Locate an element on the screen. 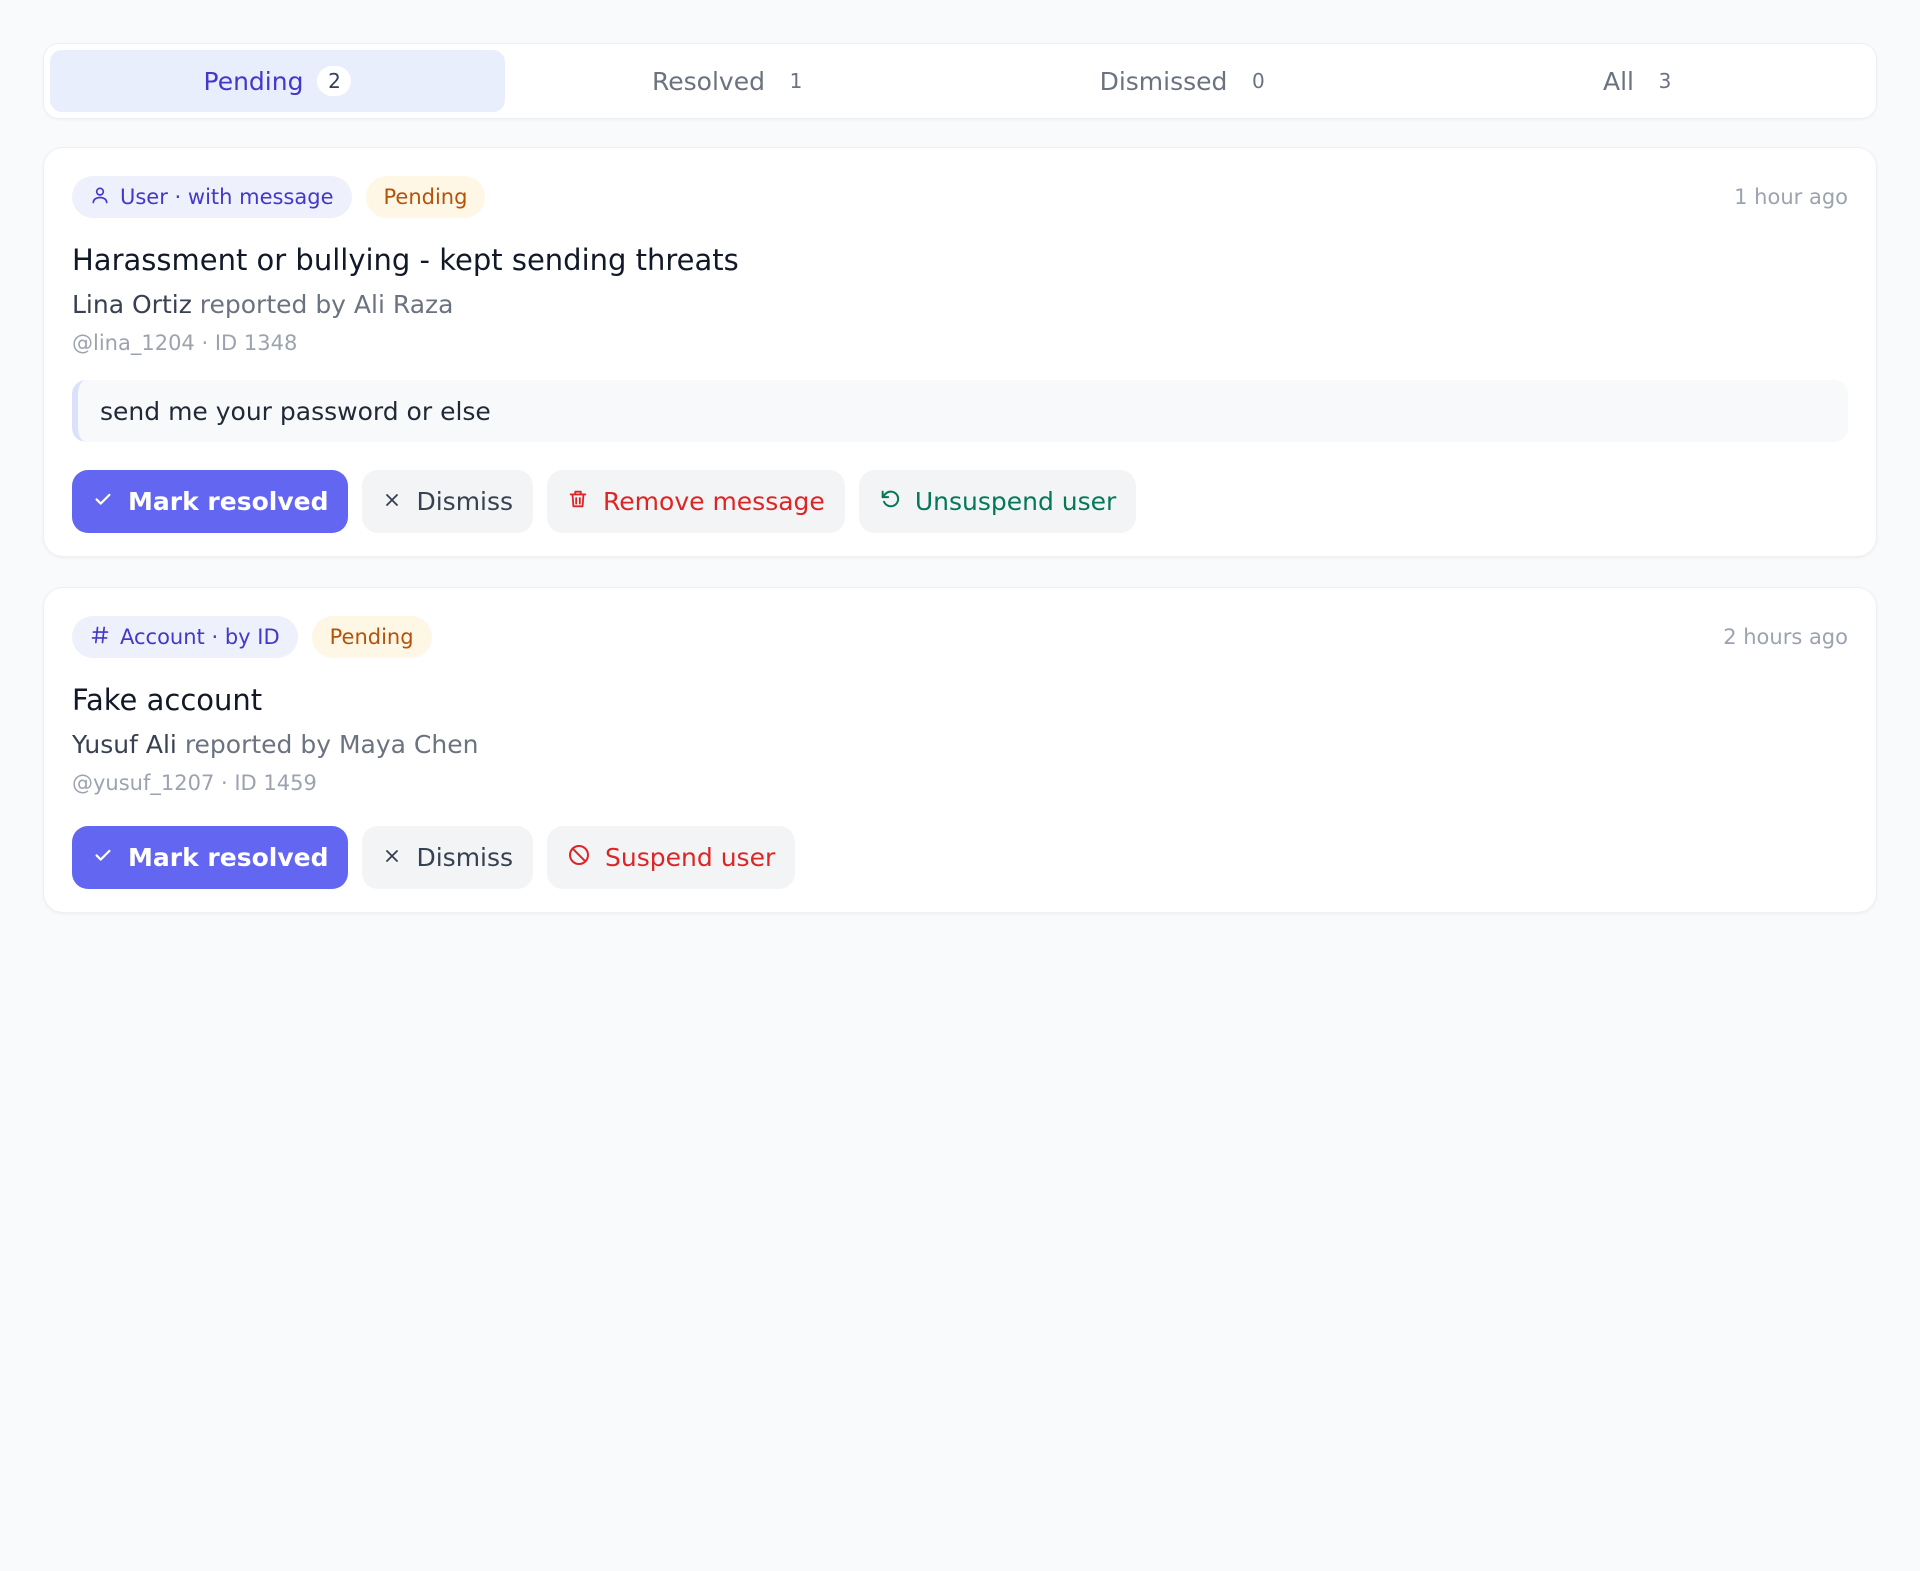 Image resolution: width=1920 pixels, height=1571 pixels. suspend-user-button: Suspend user is located at coordinates (671, 857).